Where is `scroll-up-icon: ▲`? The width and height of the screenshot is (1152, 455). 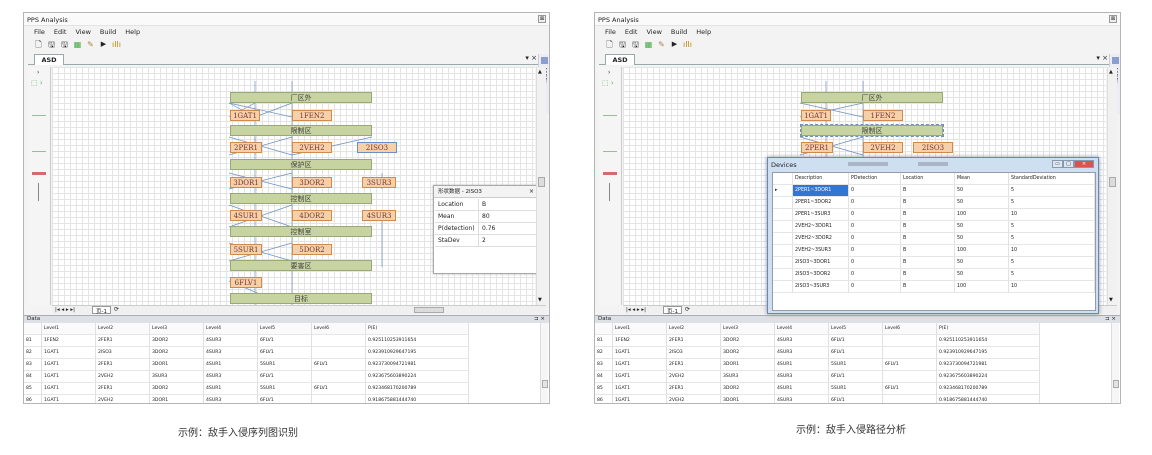
scroll-up-icon: ▲ is located at coordinates (540, 72).